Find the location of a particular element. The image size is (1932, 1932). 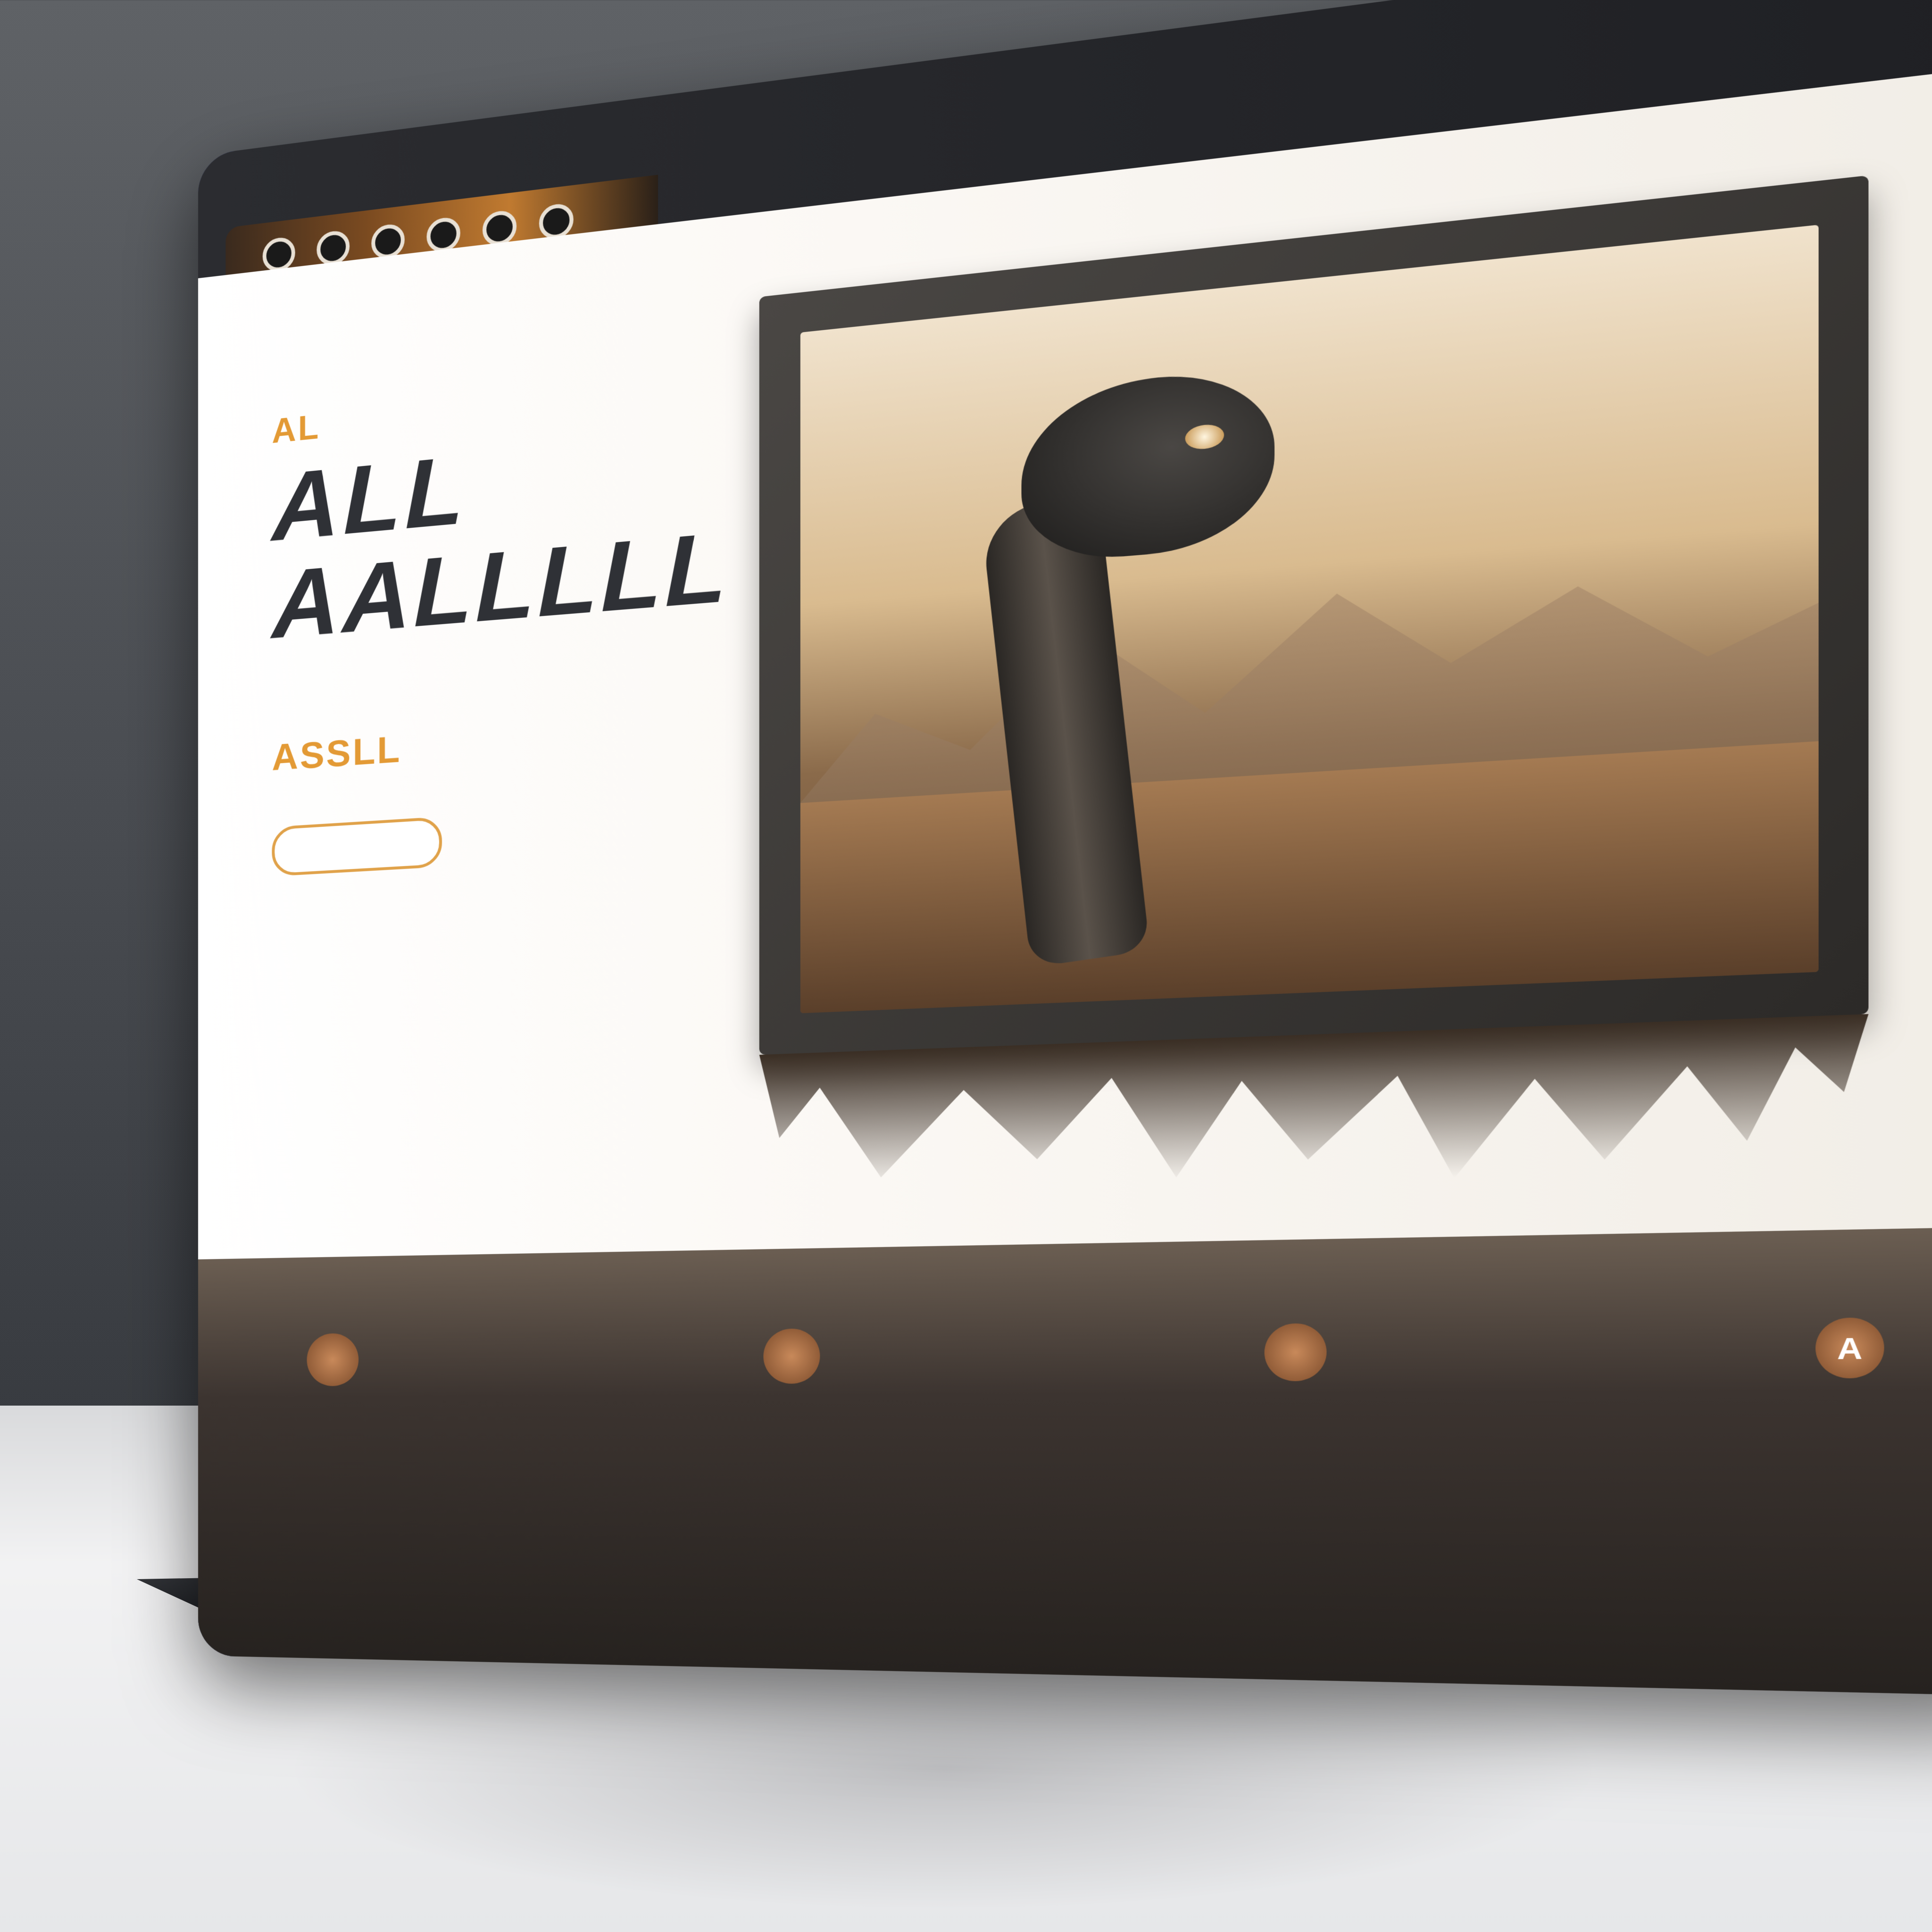

creature-head is located at coordinates (1148, 466).